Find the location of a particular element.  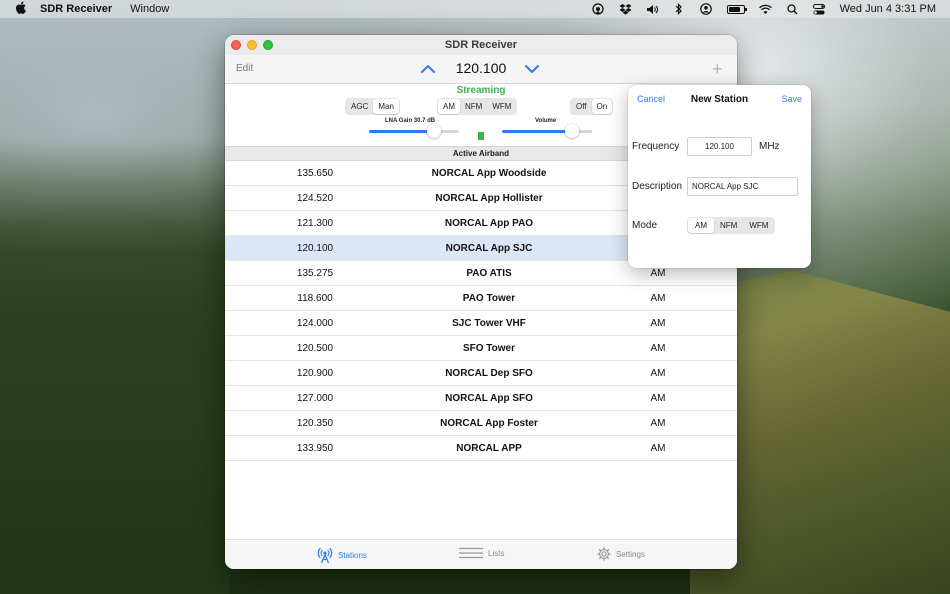

table-row: 133.950 NORCAL APP AM is located at coordinates (481, 448).